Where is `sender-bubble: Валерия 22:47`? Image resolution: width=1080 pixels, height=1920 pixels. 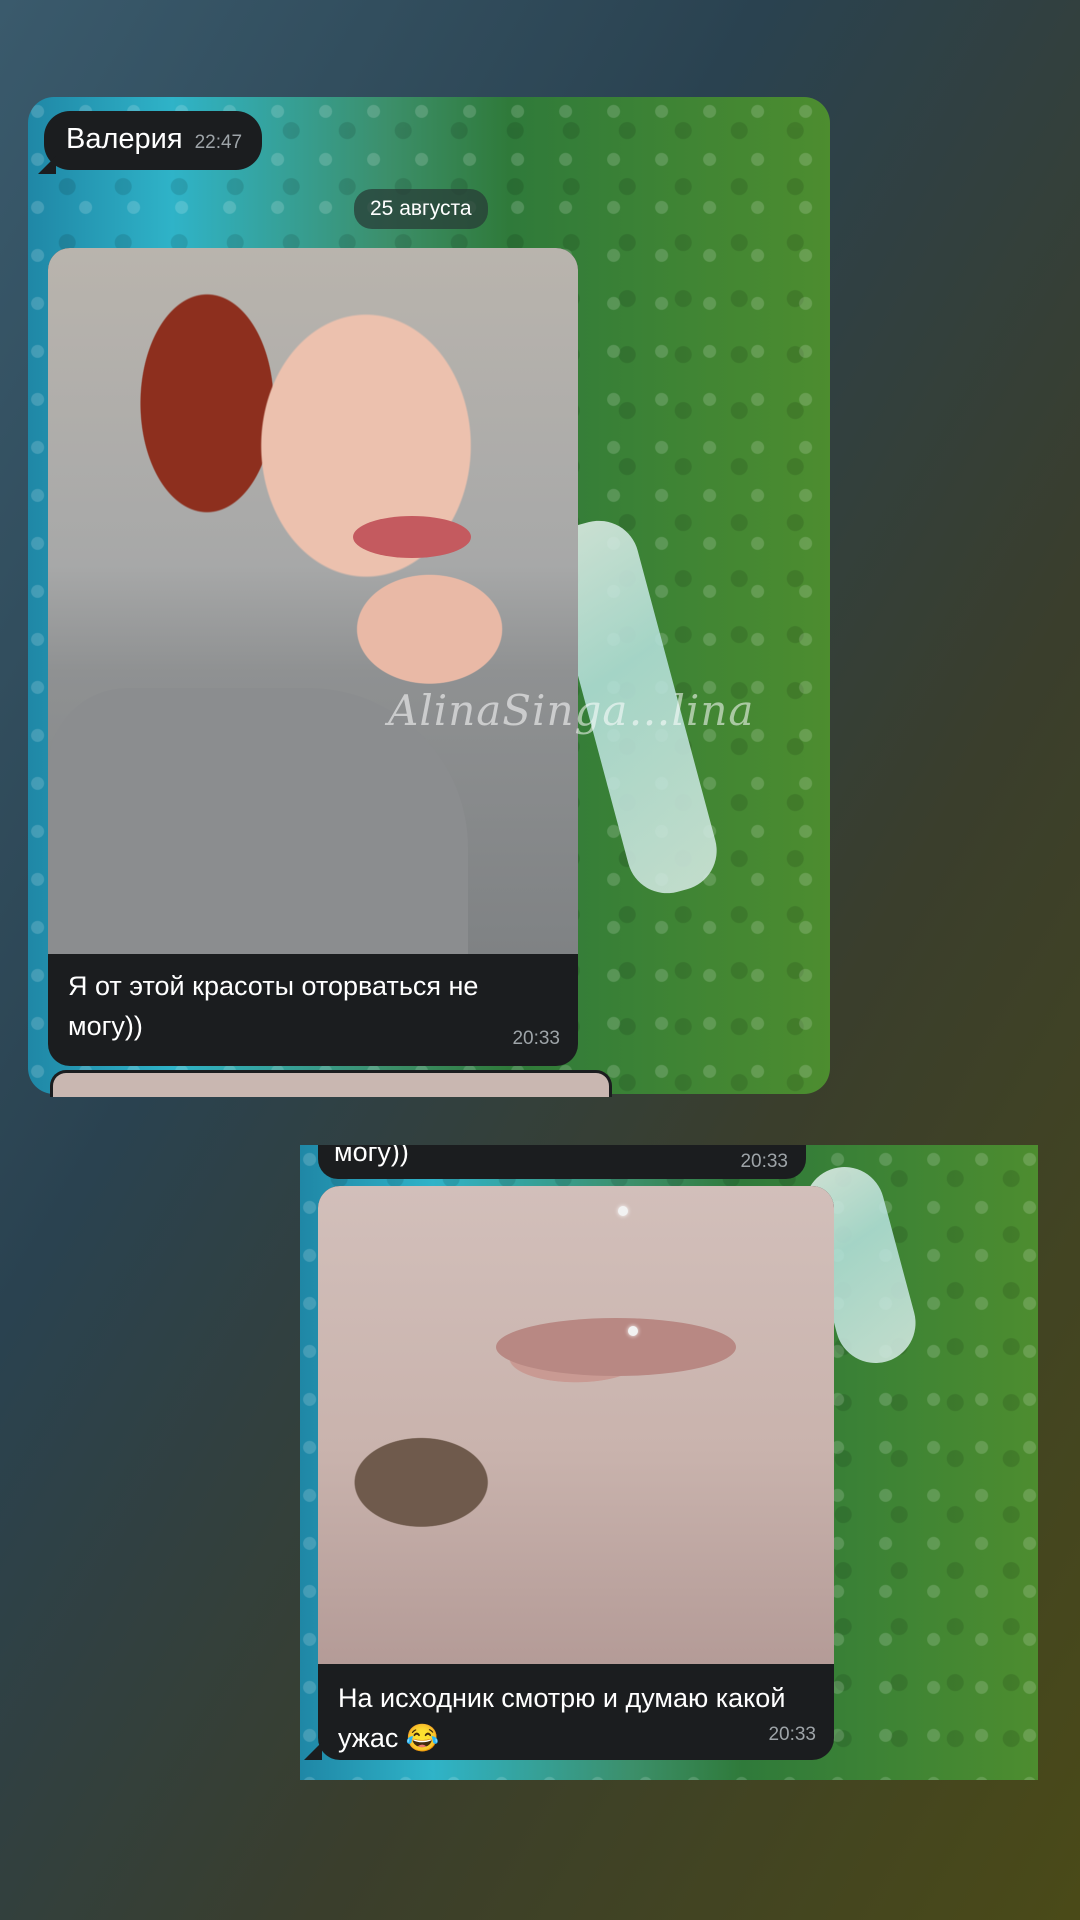
sender-bubble: Валерия 22:47 is located at coordinates (153, 140).